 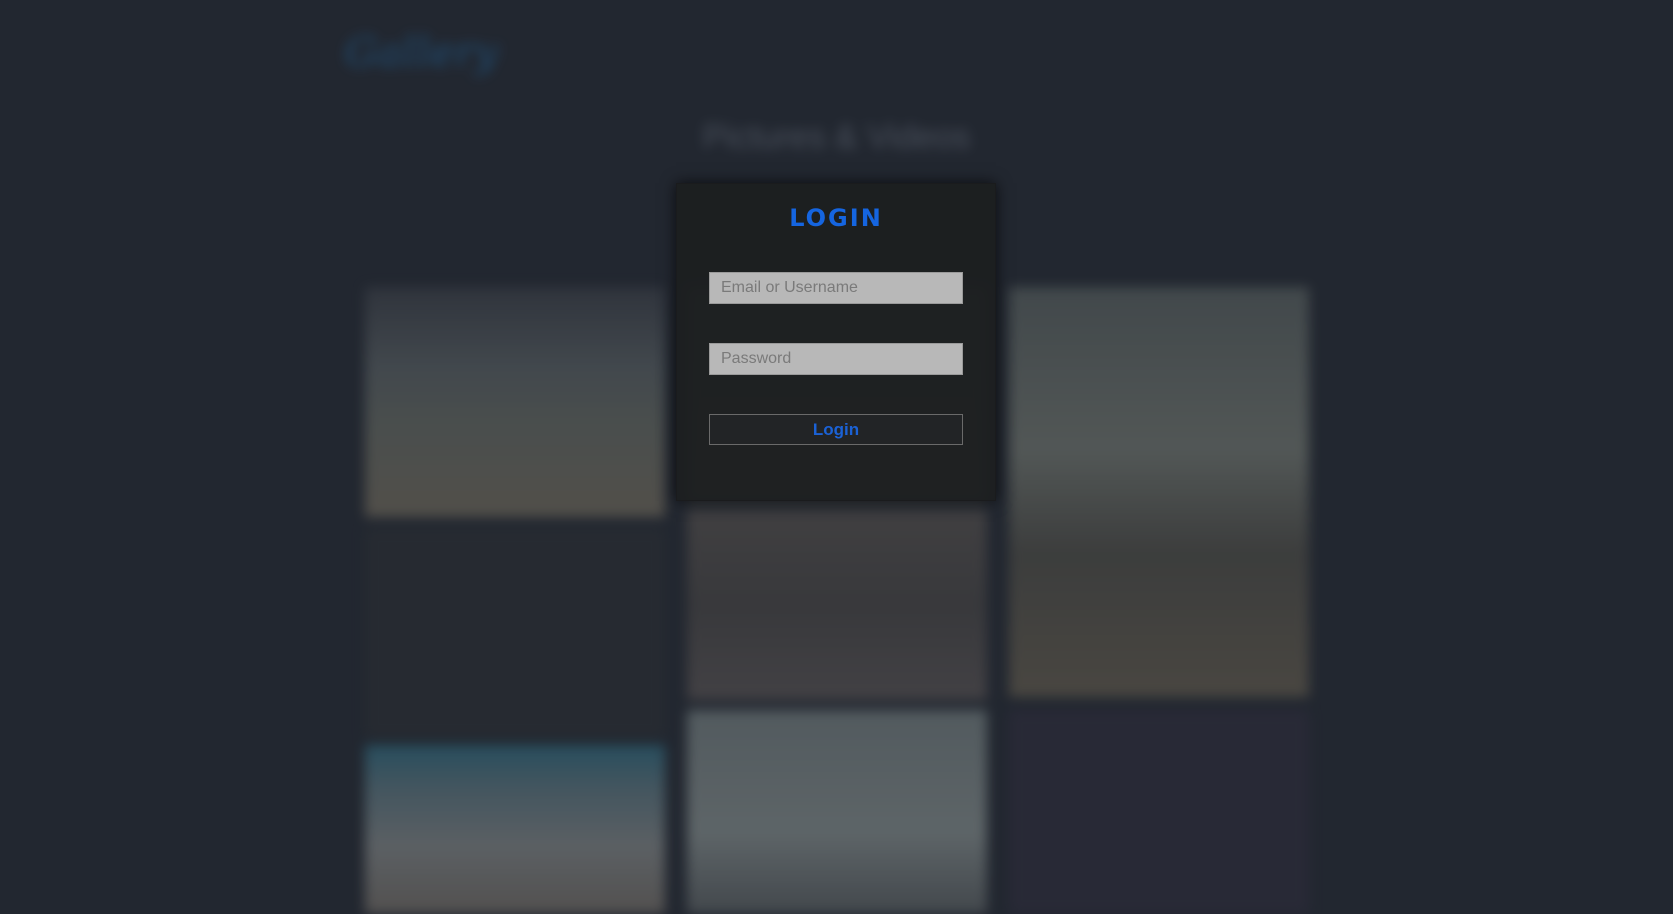 I want to click on login-title: LOGIN, so click(x=836, y=218).